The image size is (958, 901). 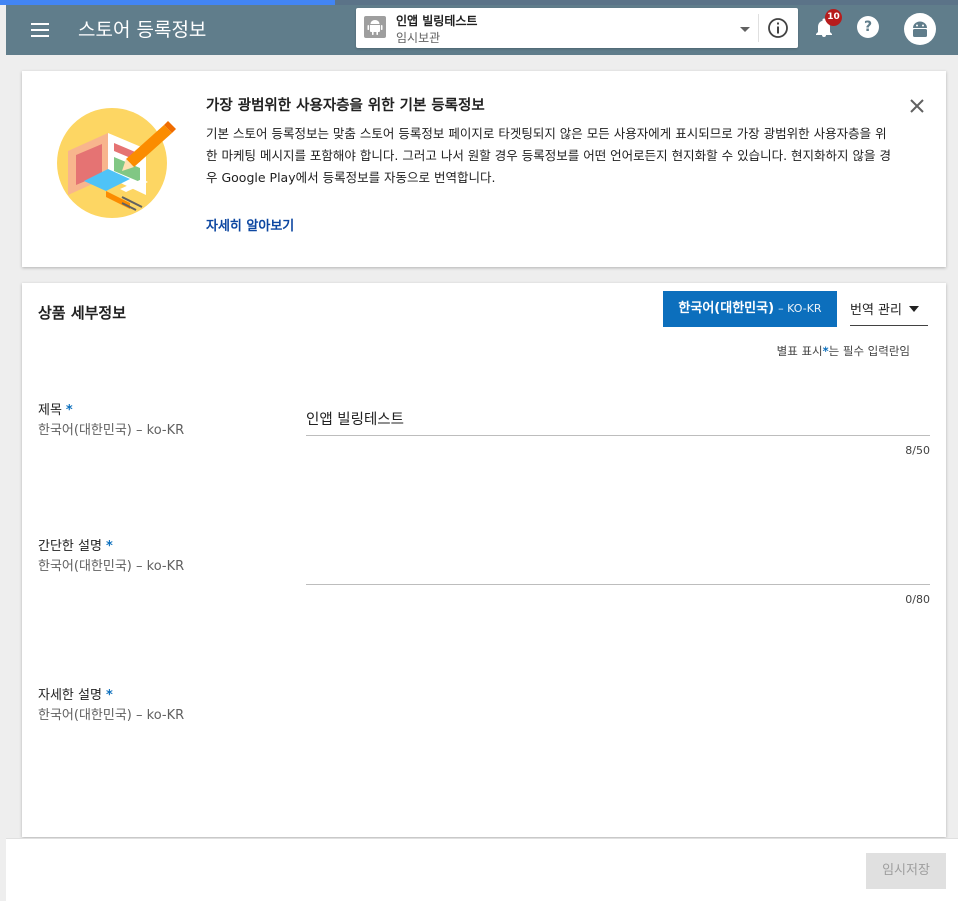 What do you see at coordinates (799, 351) in the screenshot?
I see `required-note-prefix: 별표 표시` at bounding box center [799, 351].